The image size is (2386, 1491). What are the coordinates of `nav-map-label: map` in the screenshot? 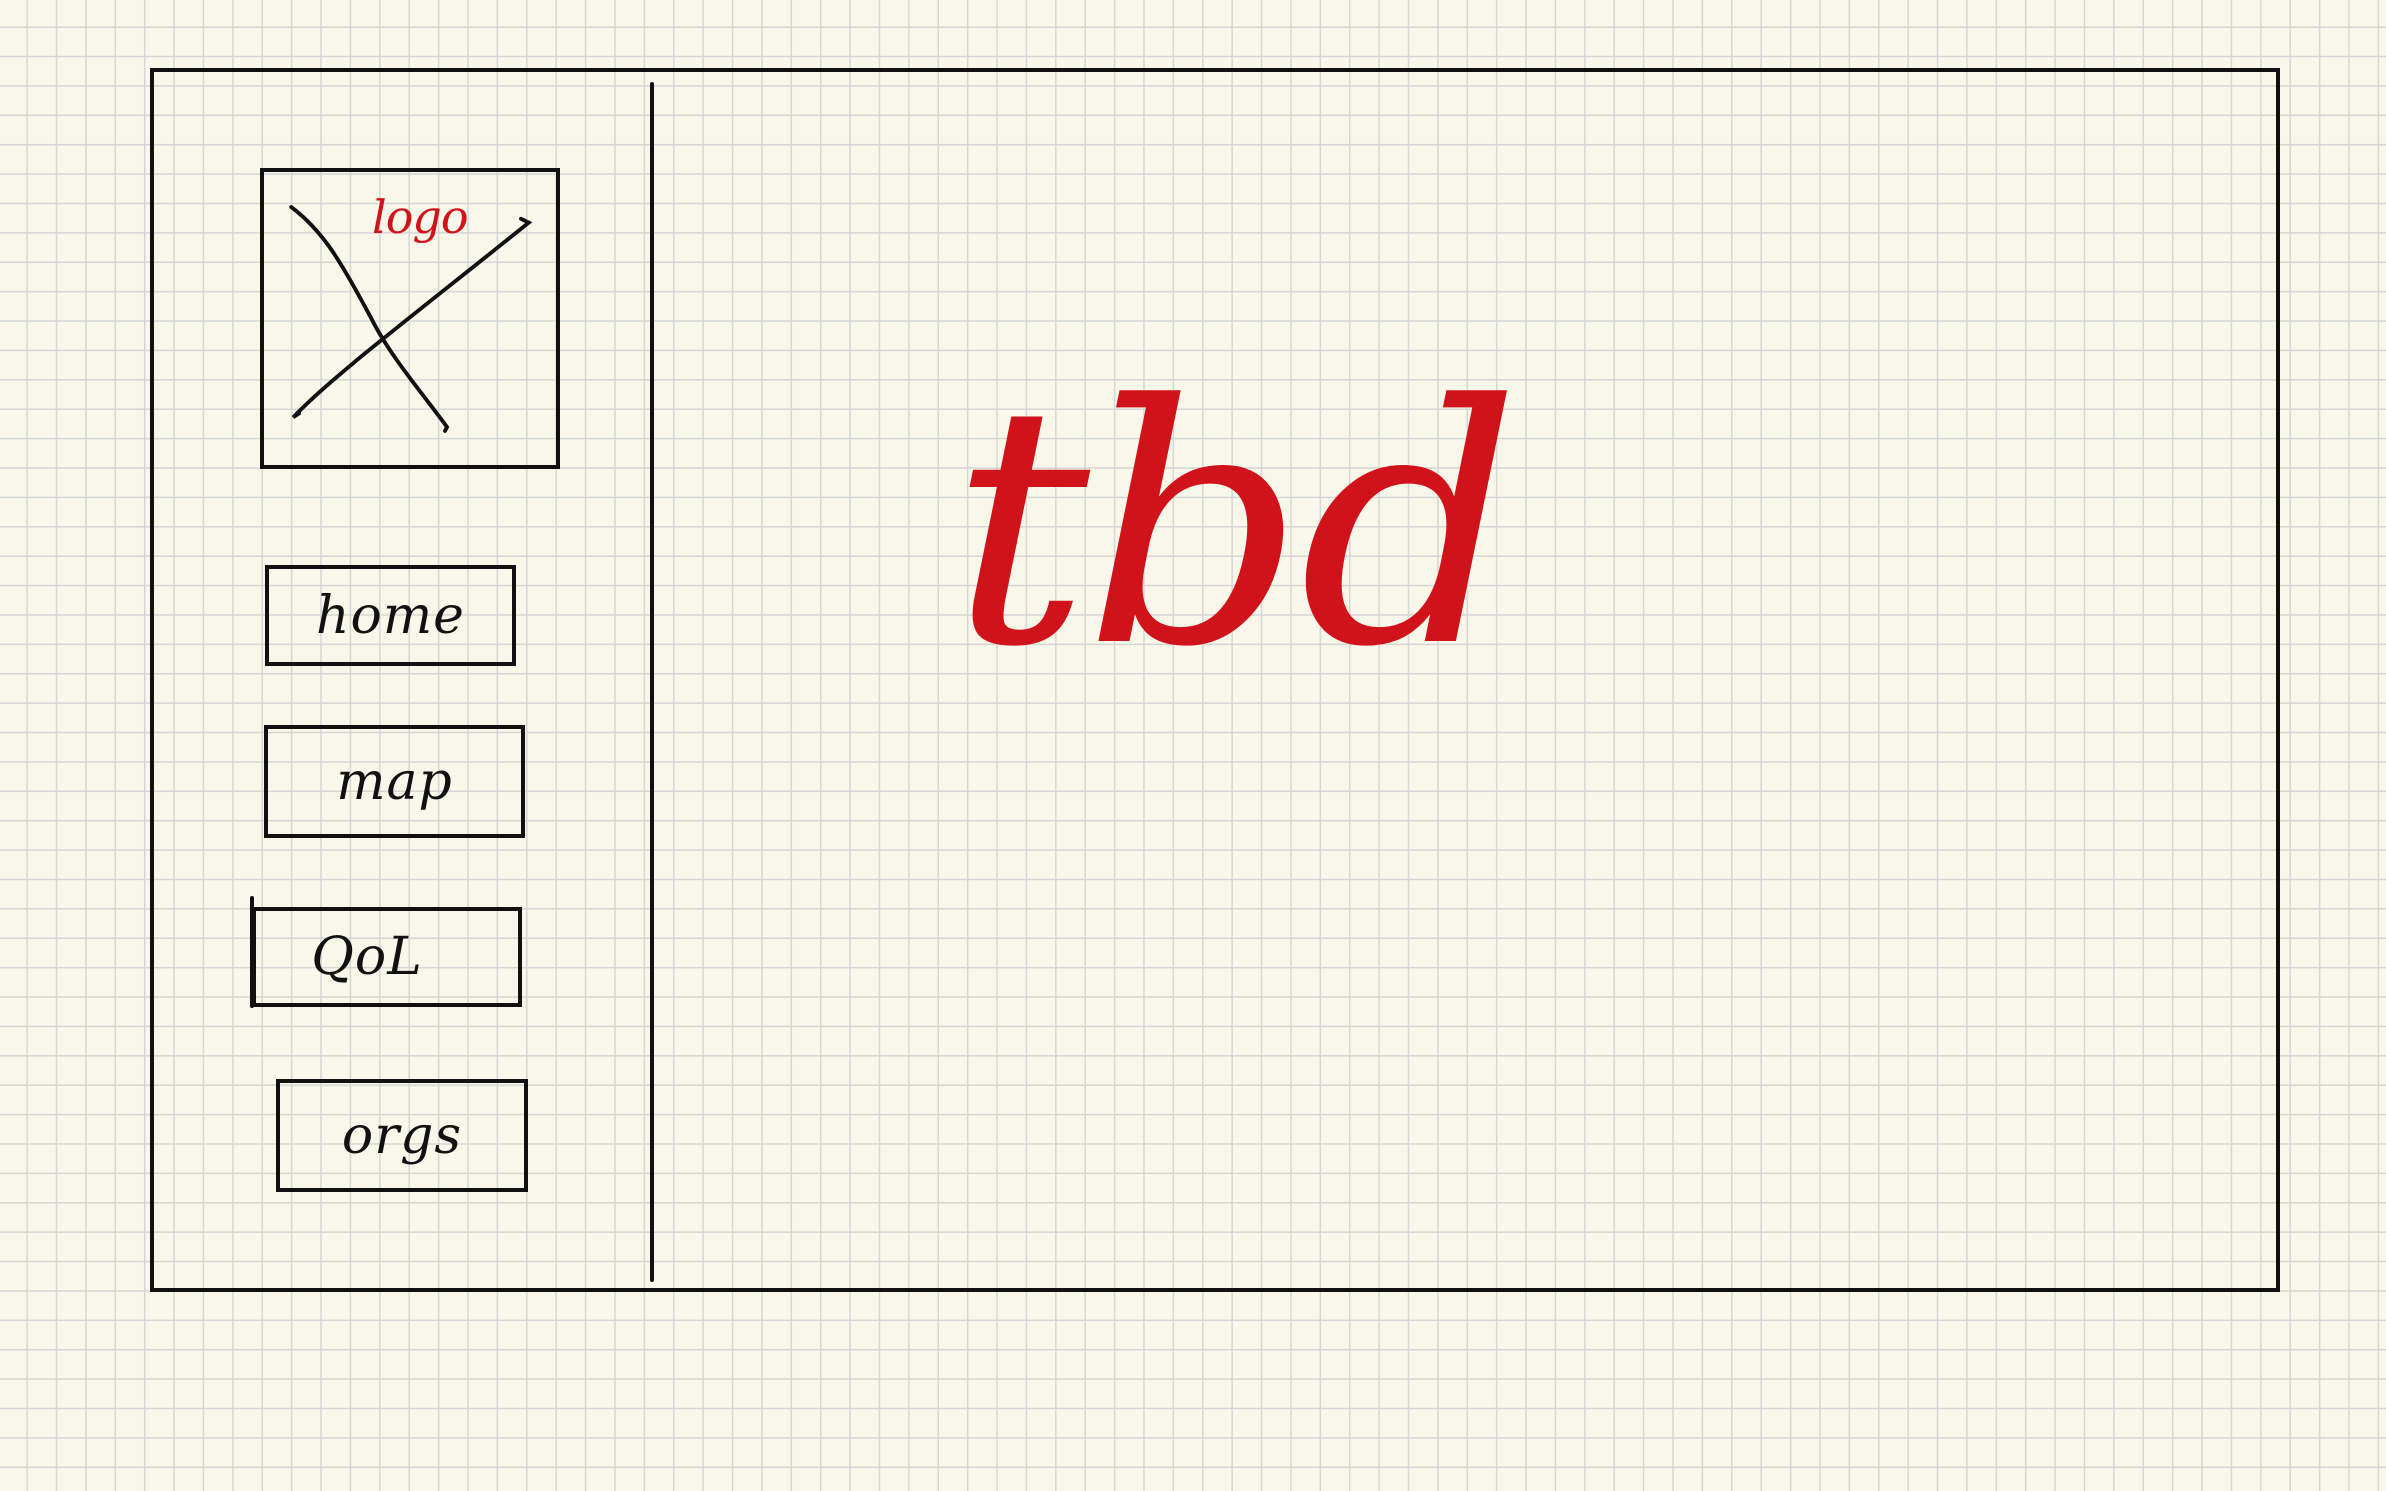 It's located at (394, 781).